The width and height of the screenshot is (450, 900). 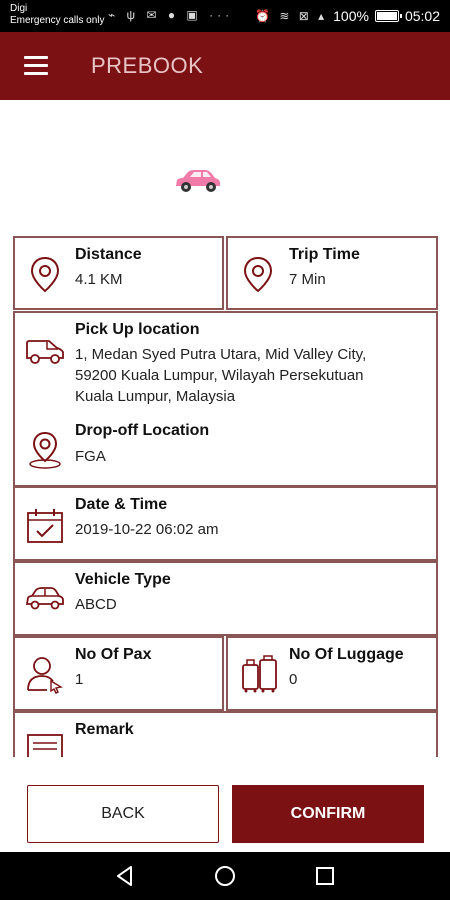 What do you see at coordinates (225, 66) in the screenshot?
I see `app-bar: PREBOOK` at bounding box center [225, 66].